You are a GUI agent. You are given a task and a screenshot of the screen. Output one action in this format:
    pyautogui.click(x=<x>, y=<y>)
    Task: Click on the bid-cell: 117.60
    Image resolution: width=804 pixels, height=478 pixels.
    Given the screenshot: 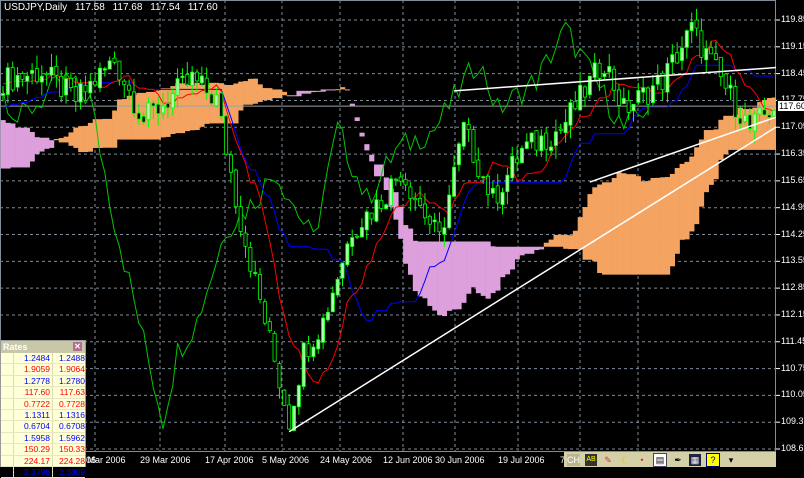 What is the action you would take?
    pyautogui.click(x=33, y=392)
    